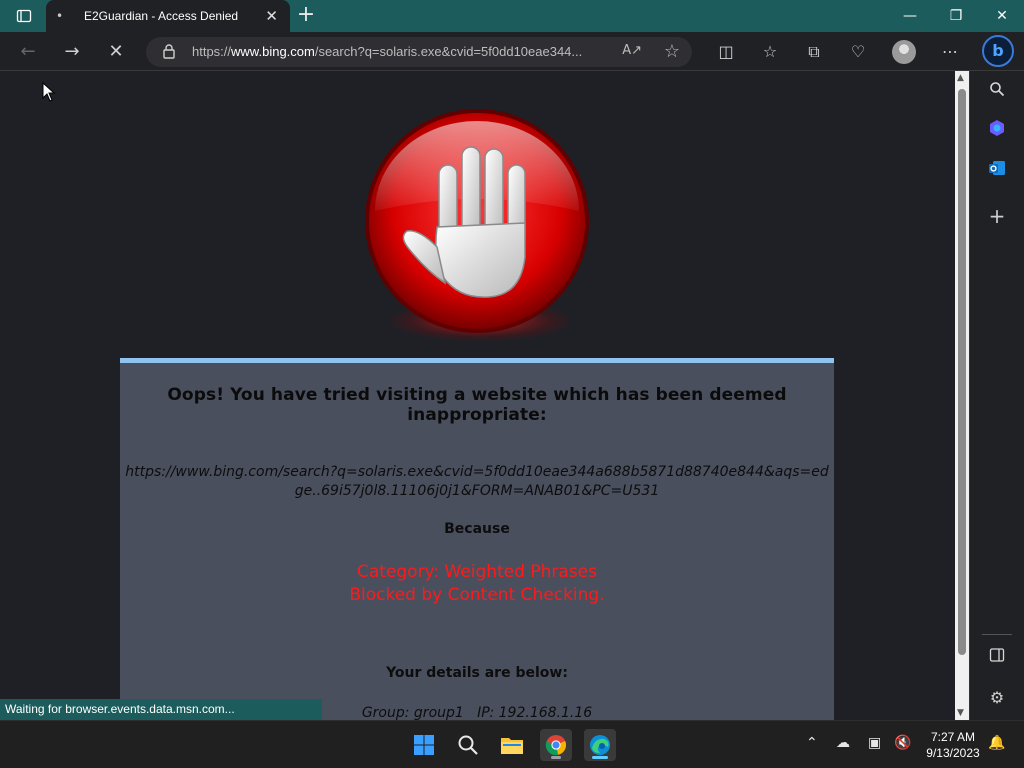 The image size is (1024, 768). What do you see at coordinates (60, 16) in the screenshot?
I see `loading-spinner-icon: •` at bounding box center [60, 16].